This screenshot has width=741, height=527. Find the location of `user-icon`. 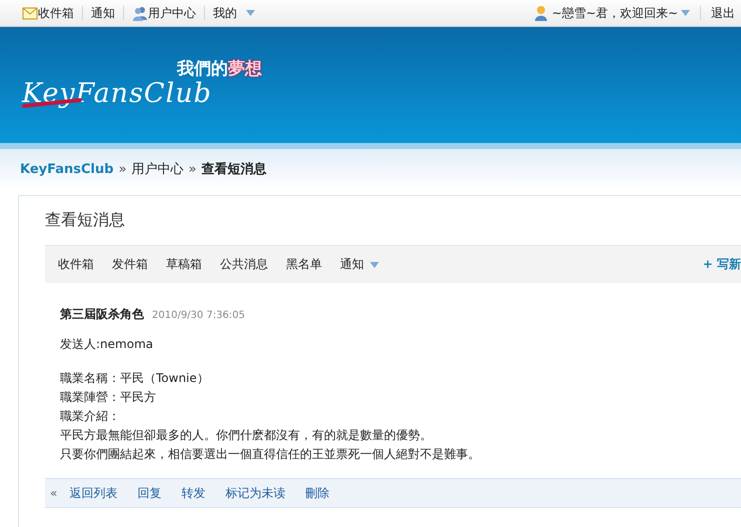

user-icon is located at coordinates (541, 13).